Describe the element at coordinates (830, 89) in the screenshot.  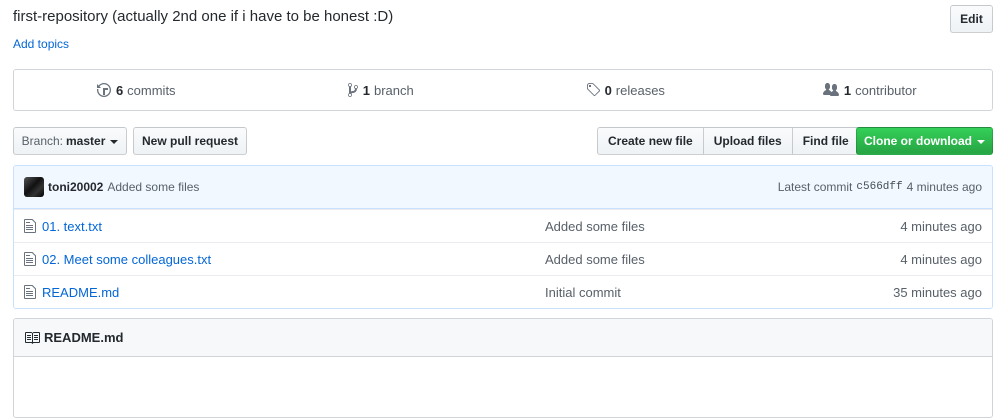
I see `people-icon` at that location.